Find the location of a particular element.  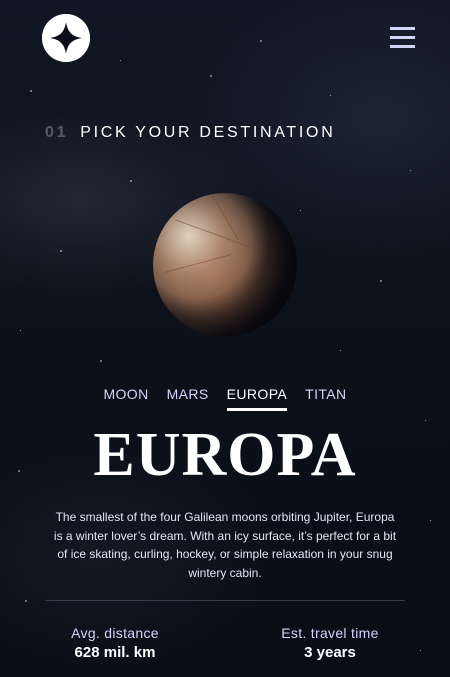

destination-tabs: MOON MARS EUROPA TITAN is located at coordinates (225, 398).